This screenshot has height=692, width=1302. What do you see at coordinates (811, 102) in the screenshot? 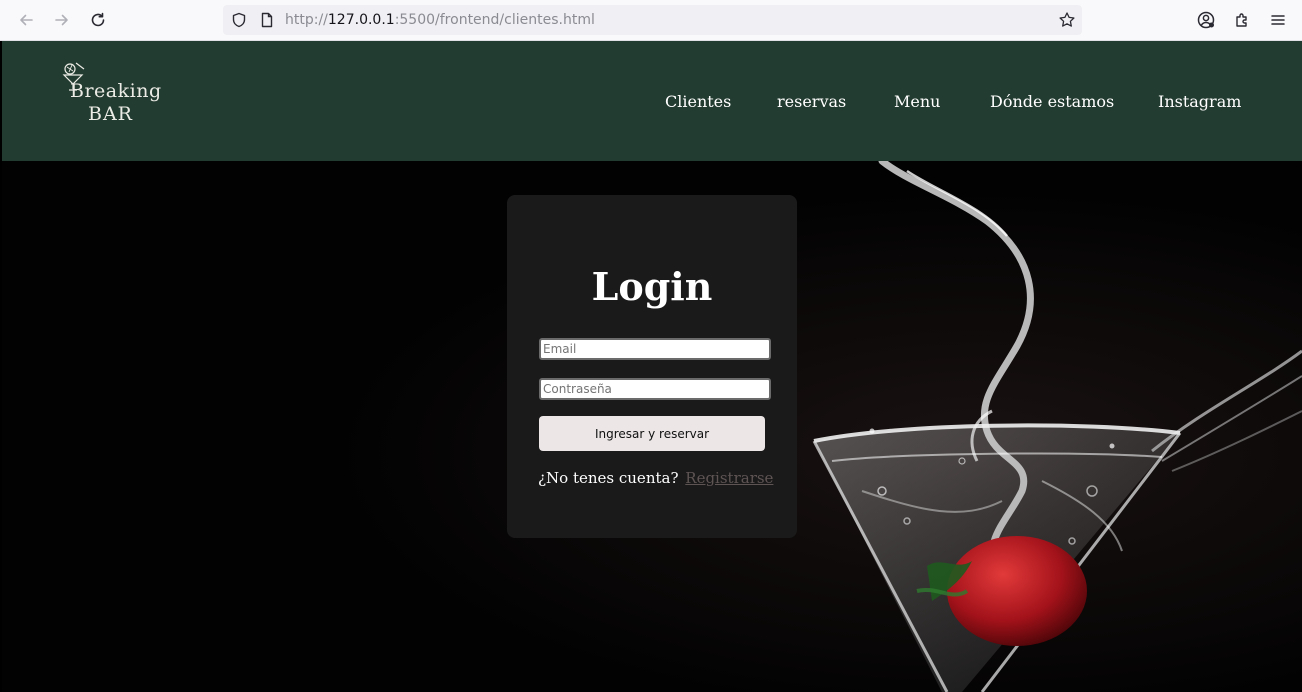
I see `nav-link-reservas: reservas` at bounding box center [811, 102].